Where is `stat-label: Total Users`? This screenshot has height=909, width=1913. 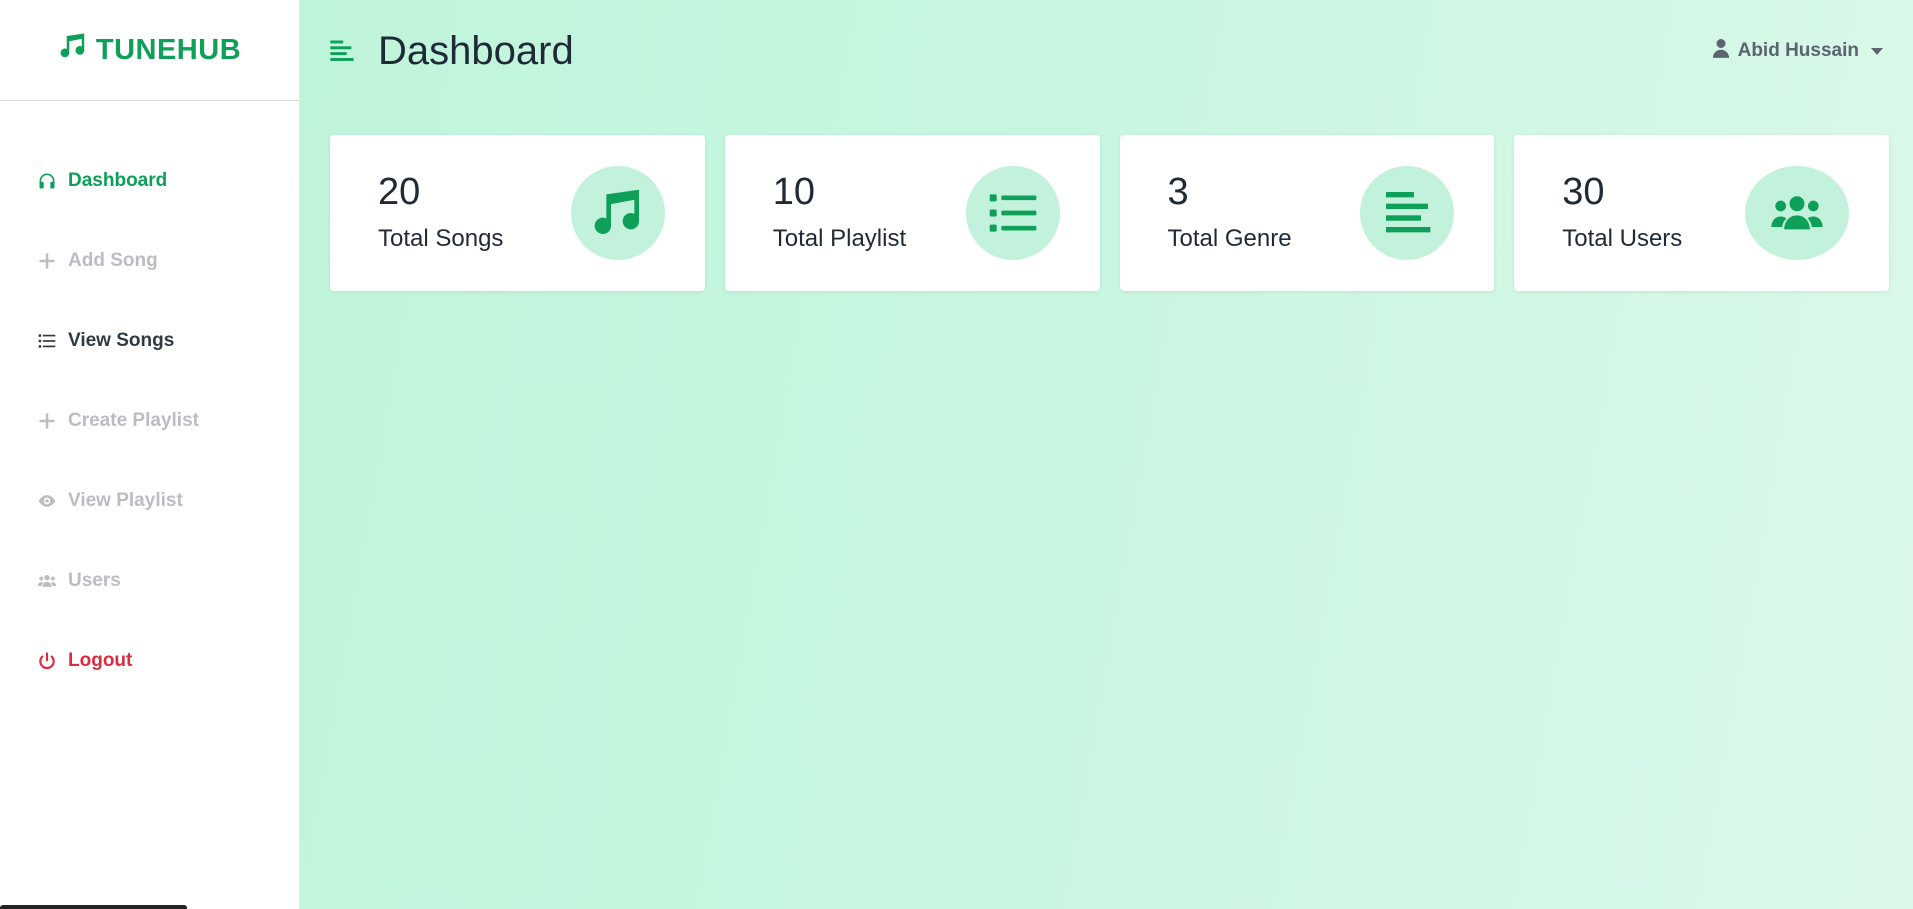 stat-label: Total Users is located at coordinates (1622, 238).